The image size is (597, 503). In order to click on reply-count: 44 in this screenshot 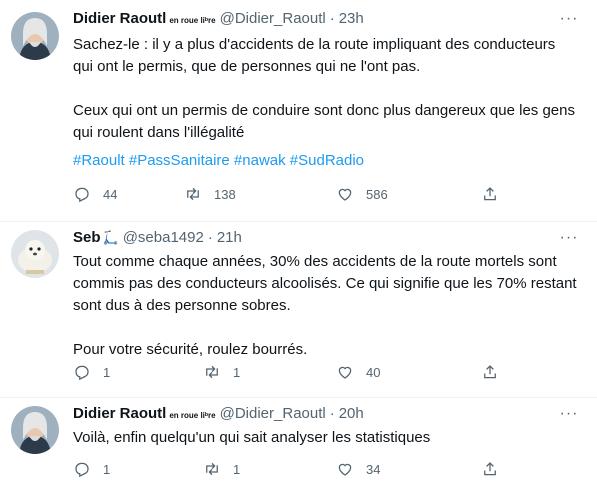, I will do `click(110, 194)`.